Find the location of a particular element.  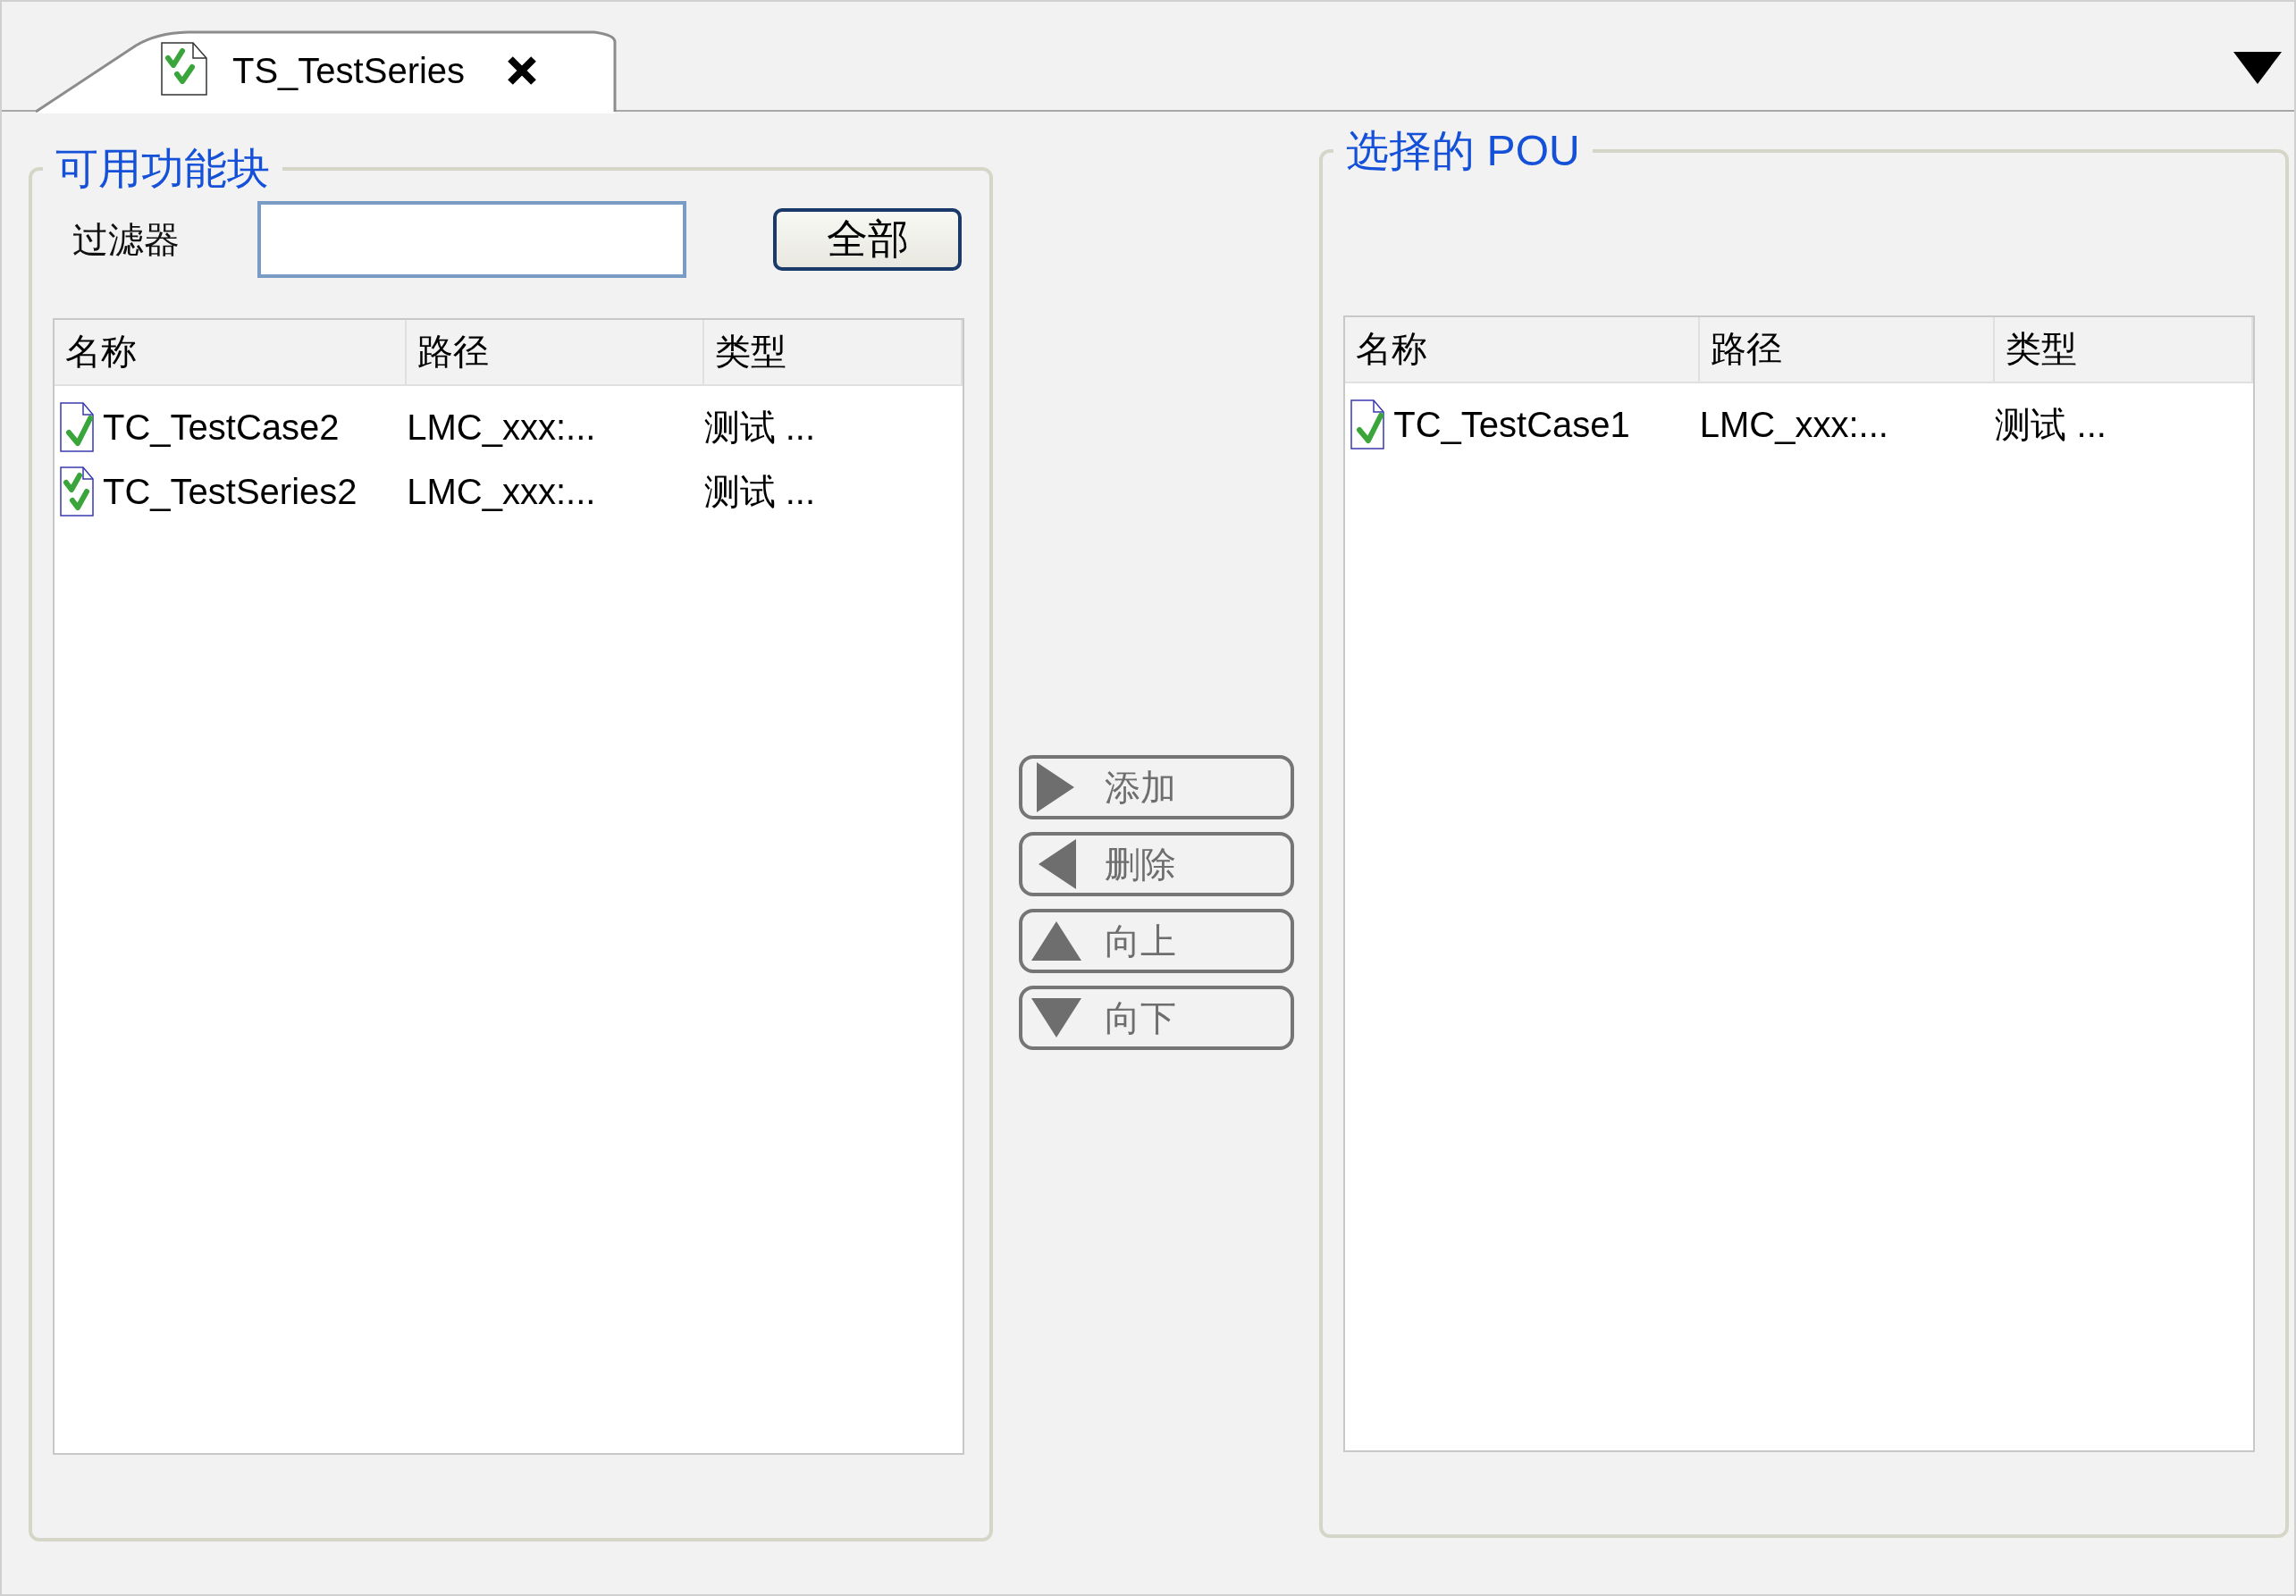

all-button: 全部 is located at coordinates (867, 239).